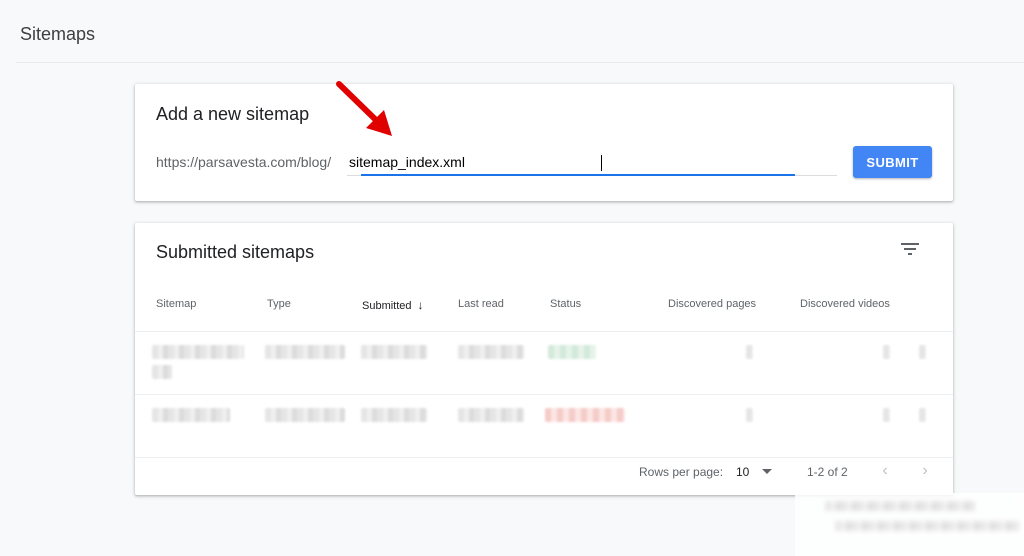 This screenshot has width=1024, height=556. I want to click on sitemap-input-wrapper, so click(593, 163).